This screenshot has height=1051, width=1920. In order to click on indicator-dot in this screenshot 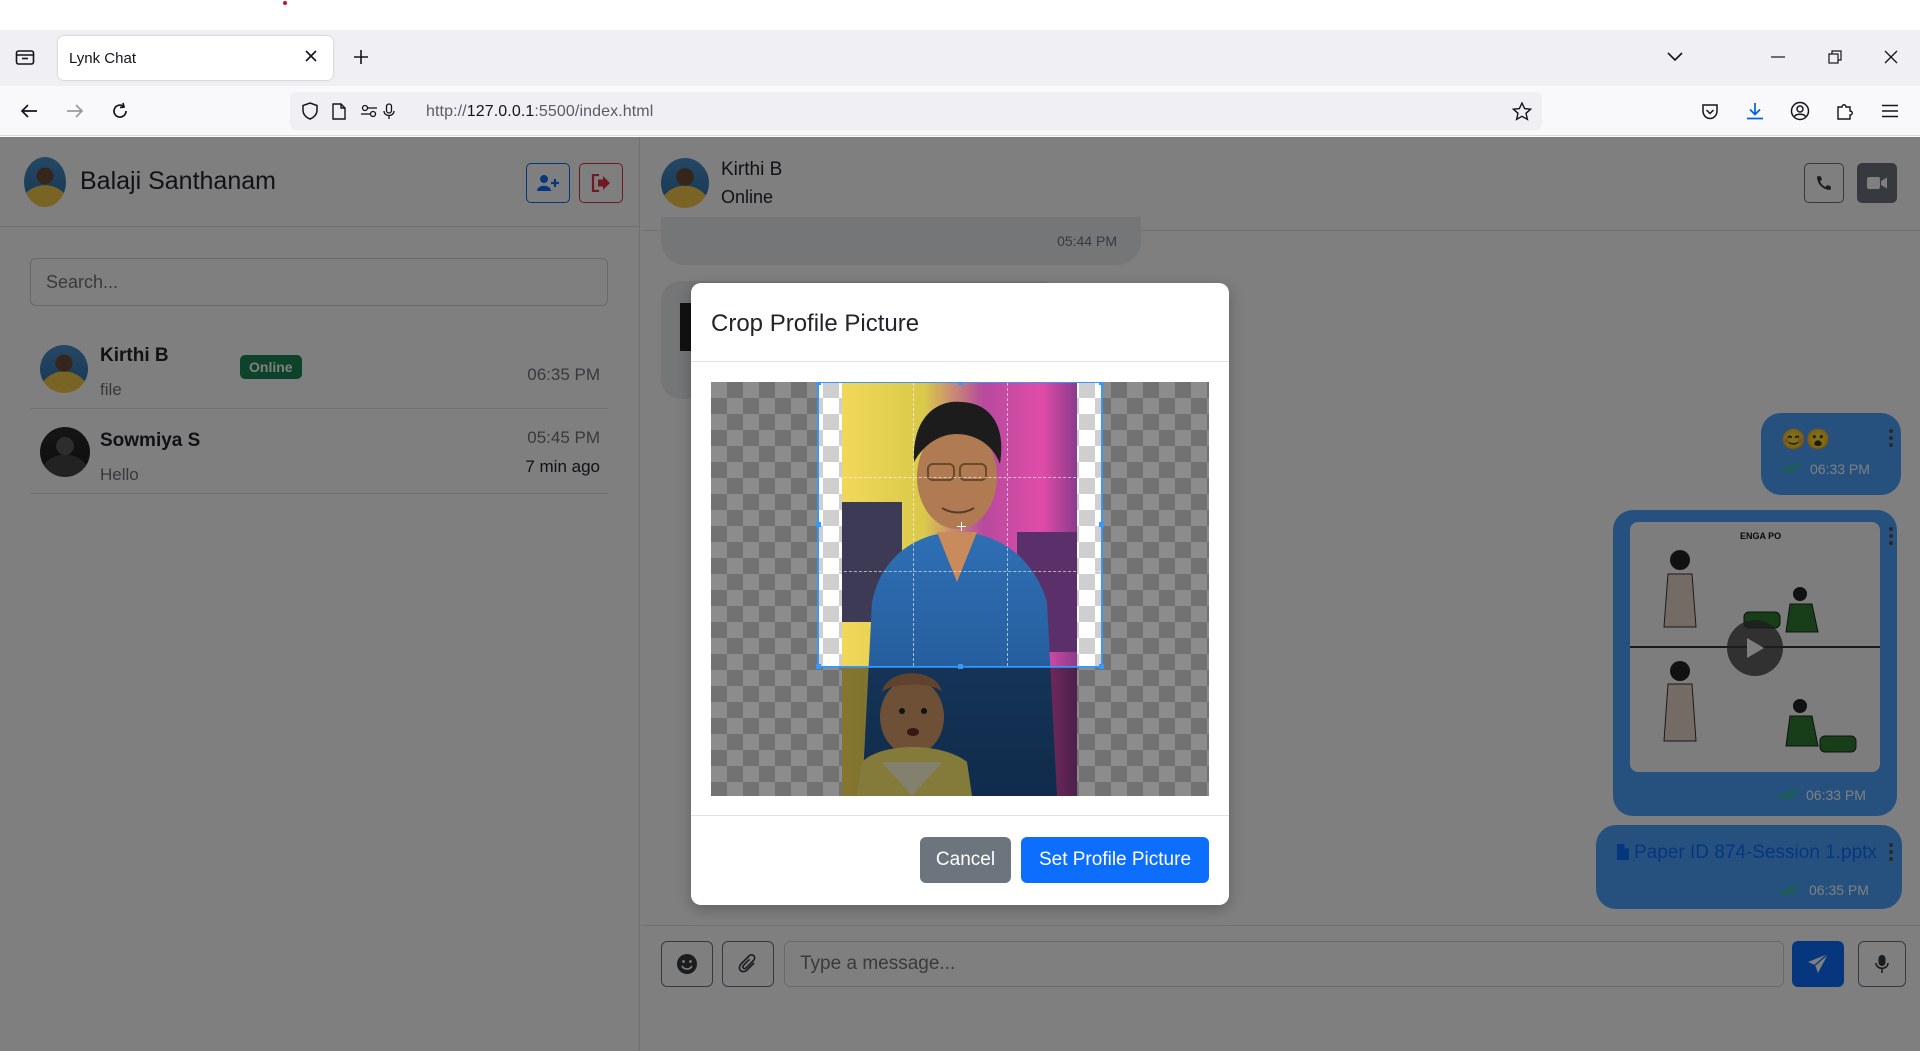, I will do `click(285, 3)`.